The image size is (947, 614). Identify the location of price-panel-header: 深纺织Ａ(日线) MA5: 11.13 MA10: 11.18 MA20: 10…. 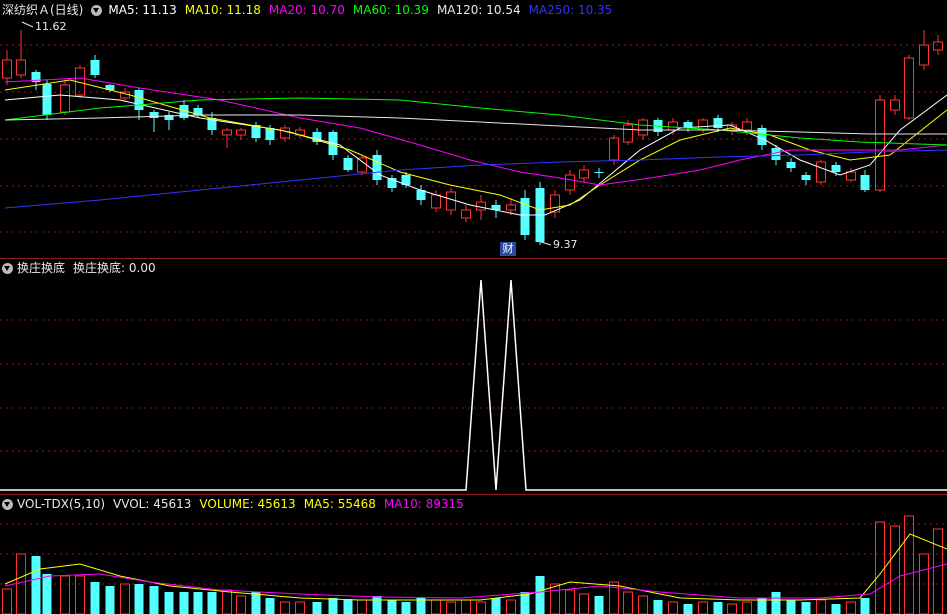
(311, 10).